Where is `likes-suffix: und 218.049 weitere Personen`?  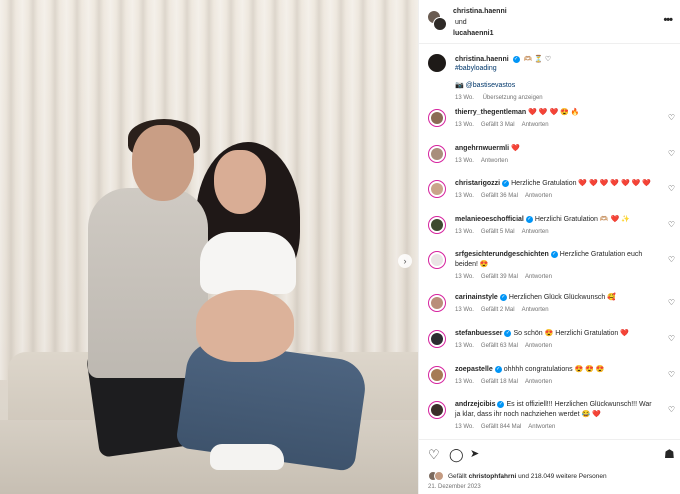 likes-suffix: und 218.049 weitere Personen is located at coordinates (562, 476).